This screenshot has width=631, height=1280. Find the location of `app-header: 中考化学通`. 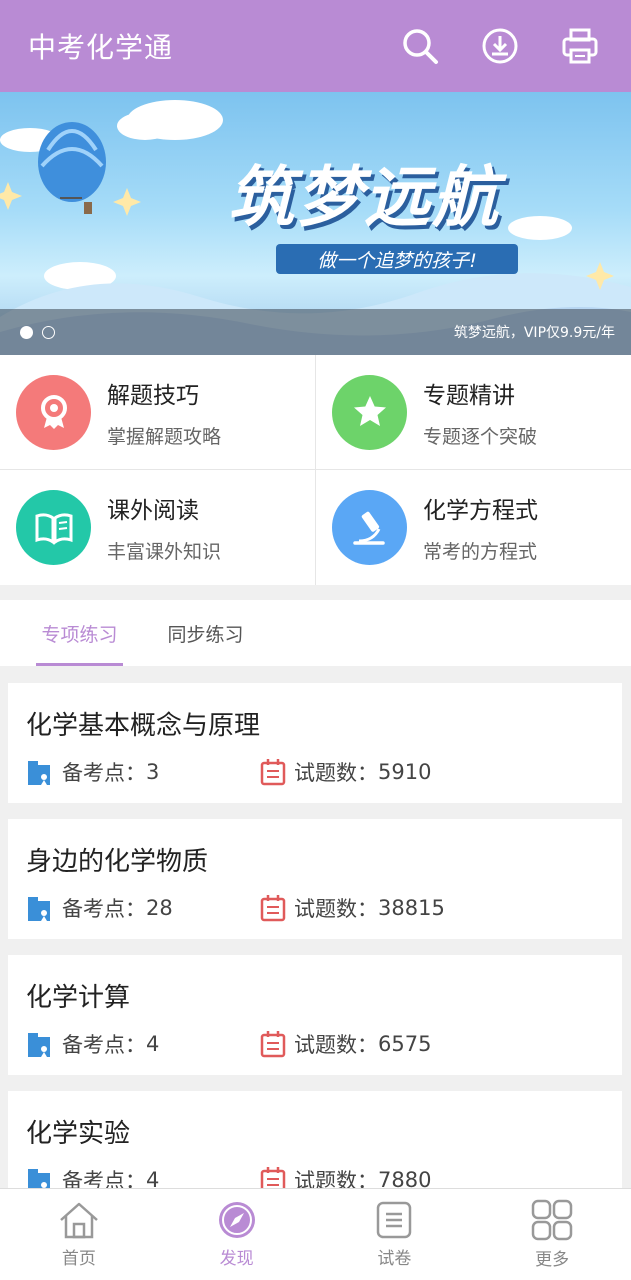

app-header: 中考化学通 is located at coordinates (315, 46).